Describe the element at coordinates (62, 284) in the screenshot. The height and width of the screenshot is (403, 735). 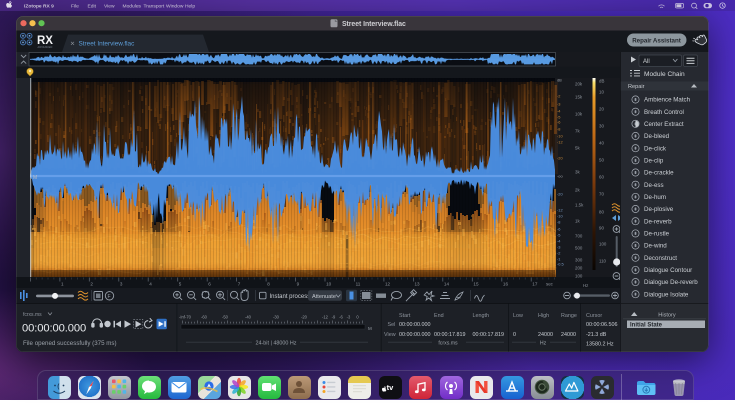
I see `svg-text: 1` at that location.